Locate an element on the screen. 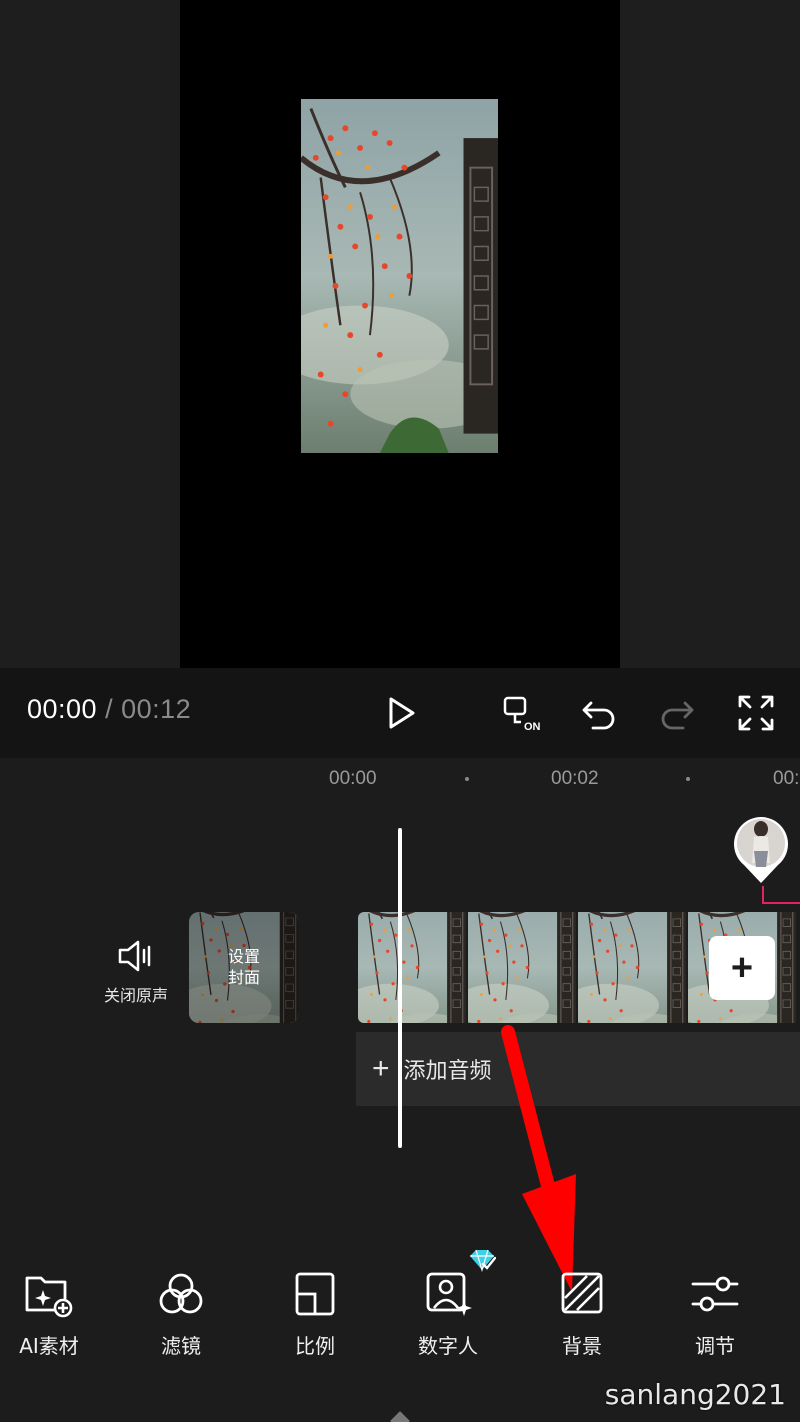 The image size is (800, 1422). toolbar-adjust: 调节 is located at coordinates (715, 1315).